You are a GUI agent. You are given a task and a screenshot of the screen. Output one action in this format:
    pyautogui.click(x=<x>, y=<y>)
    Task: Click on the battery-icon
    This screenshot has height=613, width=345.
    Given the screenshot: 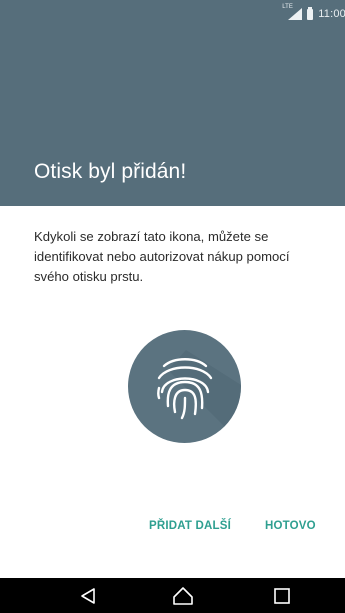 What is the action you would take?
    pyautogui.click(x=310, y=13)
    